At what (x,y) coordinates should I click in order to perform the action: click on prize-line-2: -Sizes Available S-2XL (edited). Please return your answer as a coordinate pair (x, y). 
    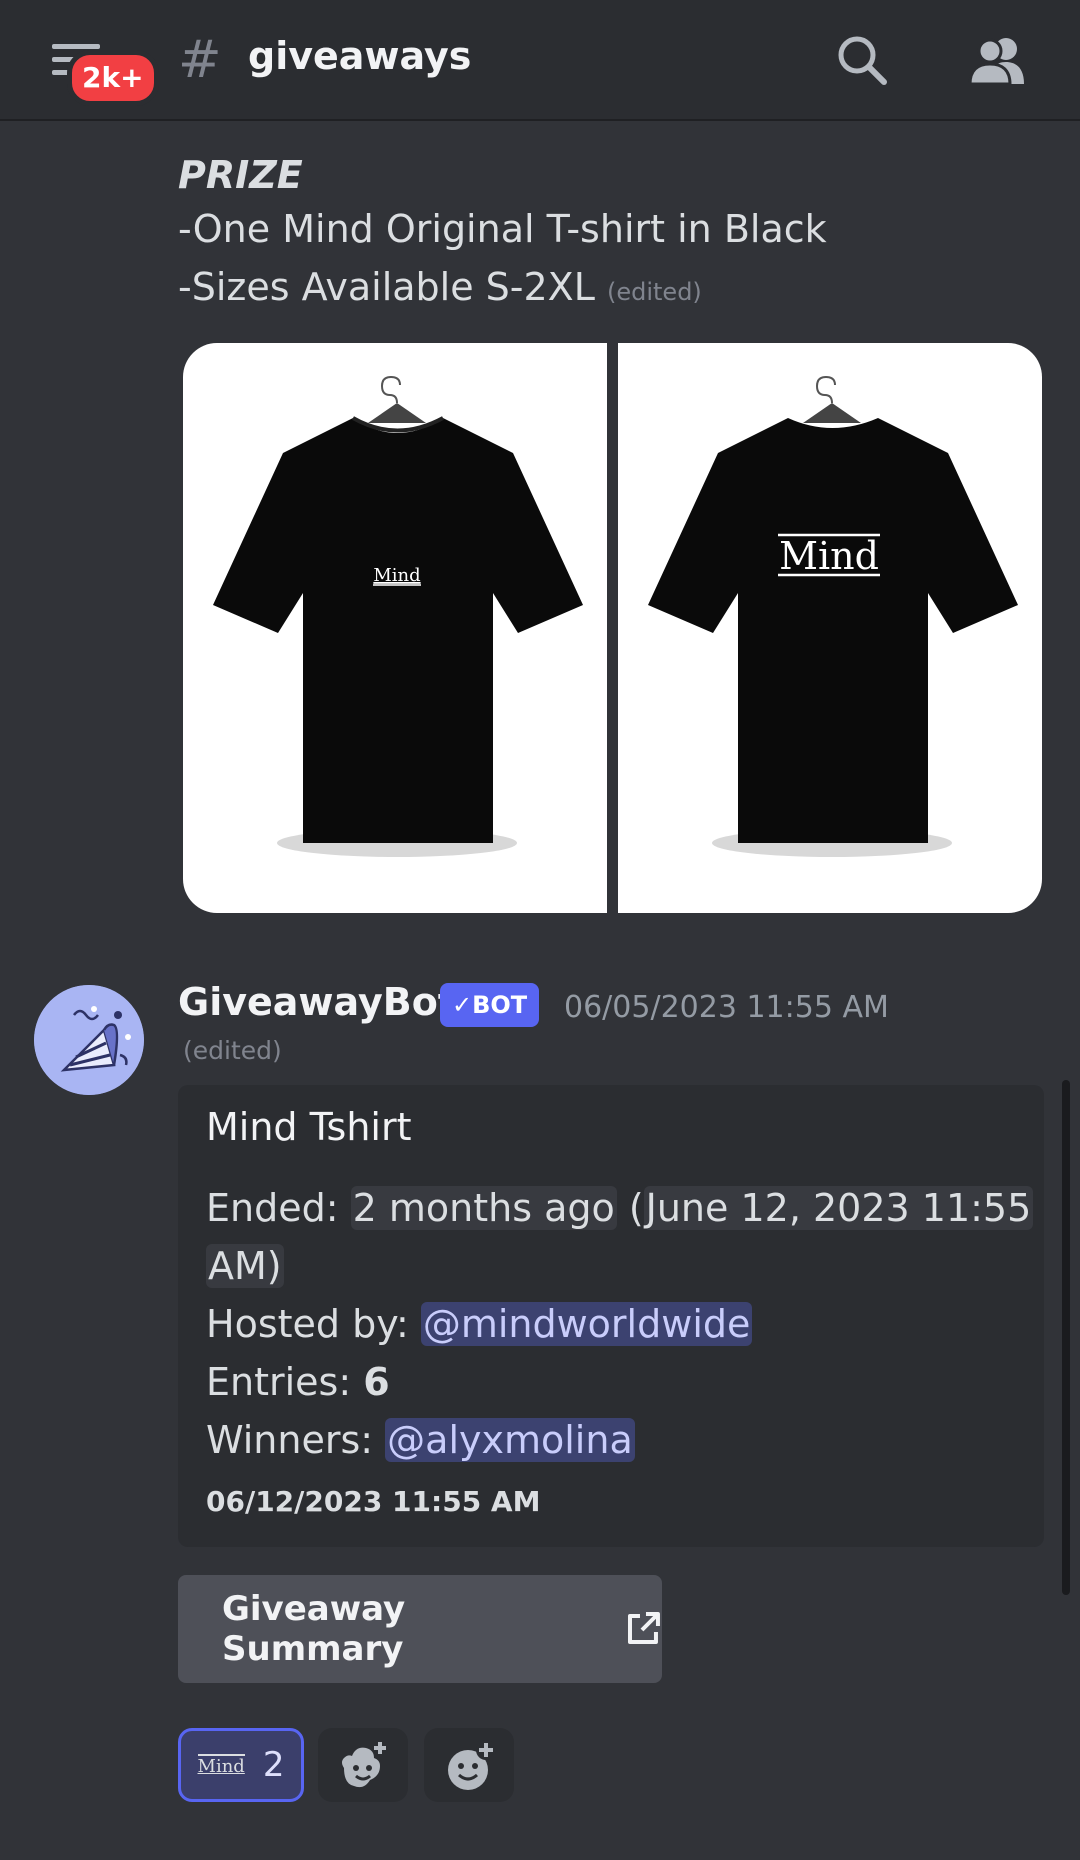
    Looking at the image, I should click on (618, 287).